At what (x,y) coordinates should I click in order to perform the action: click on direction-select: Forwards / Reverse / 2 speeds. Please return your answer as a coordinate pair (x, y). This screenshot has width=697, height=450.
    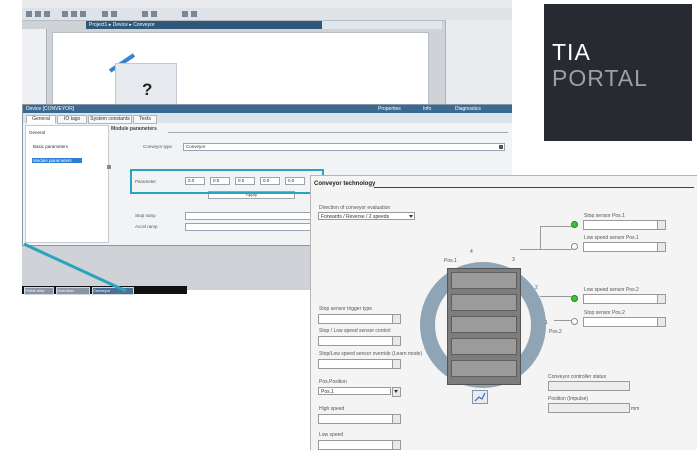
    Looking at the image, I should click on (366, 216).